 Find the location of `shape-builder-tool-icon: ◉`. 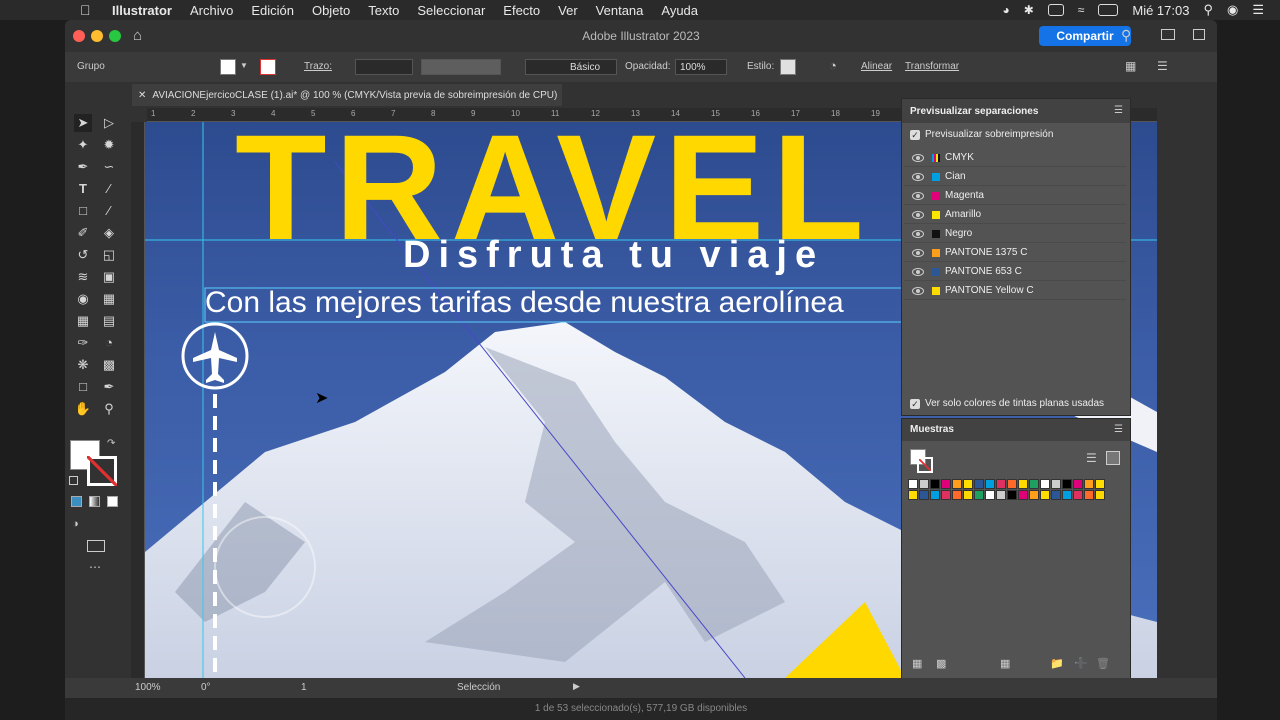

shape-builder-tool-icon: ◉ is located at coordinates (83, 299).